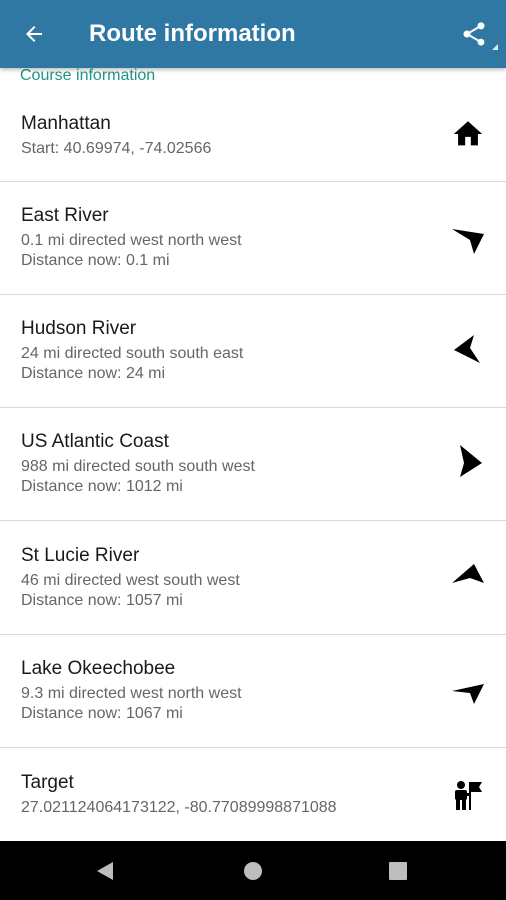 The image size is (506, 900). Describe the element at coordinates (131, 693) in the screenshot. I see `item-direction: 9.3 mi directed west north west` at that location.